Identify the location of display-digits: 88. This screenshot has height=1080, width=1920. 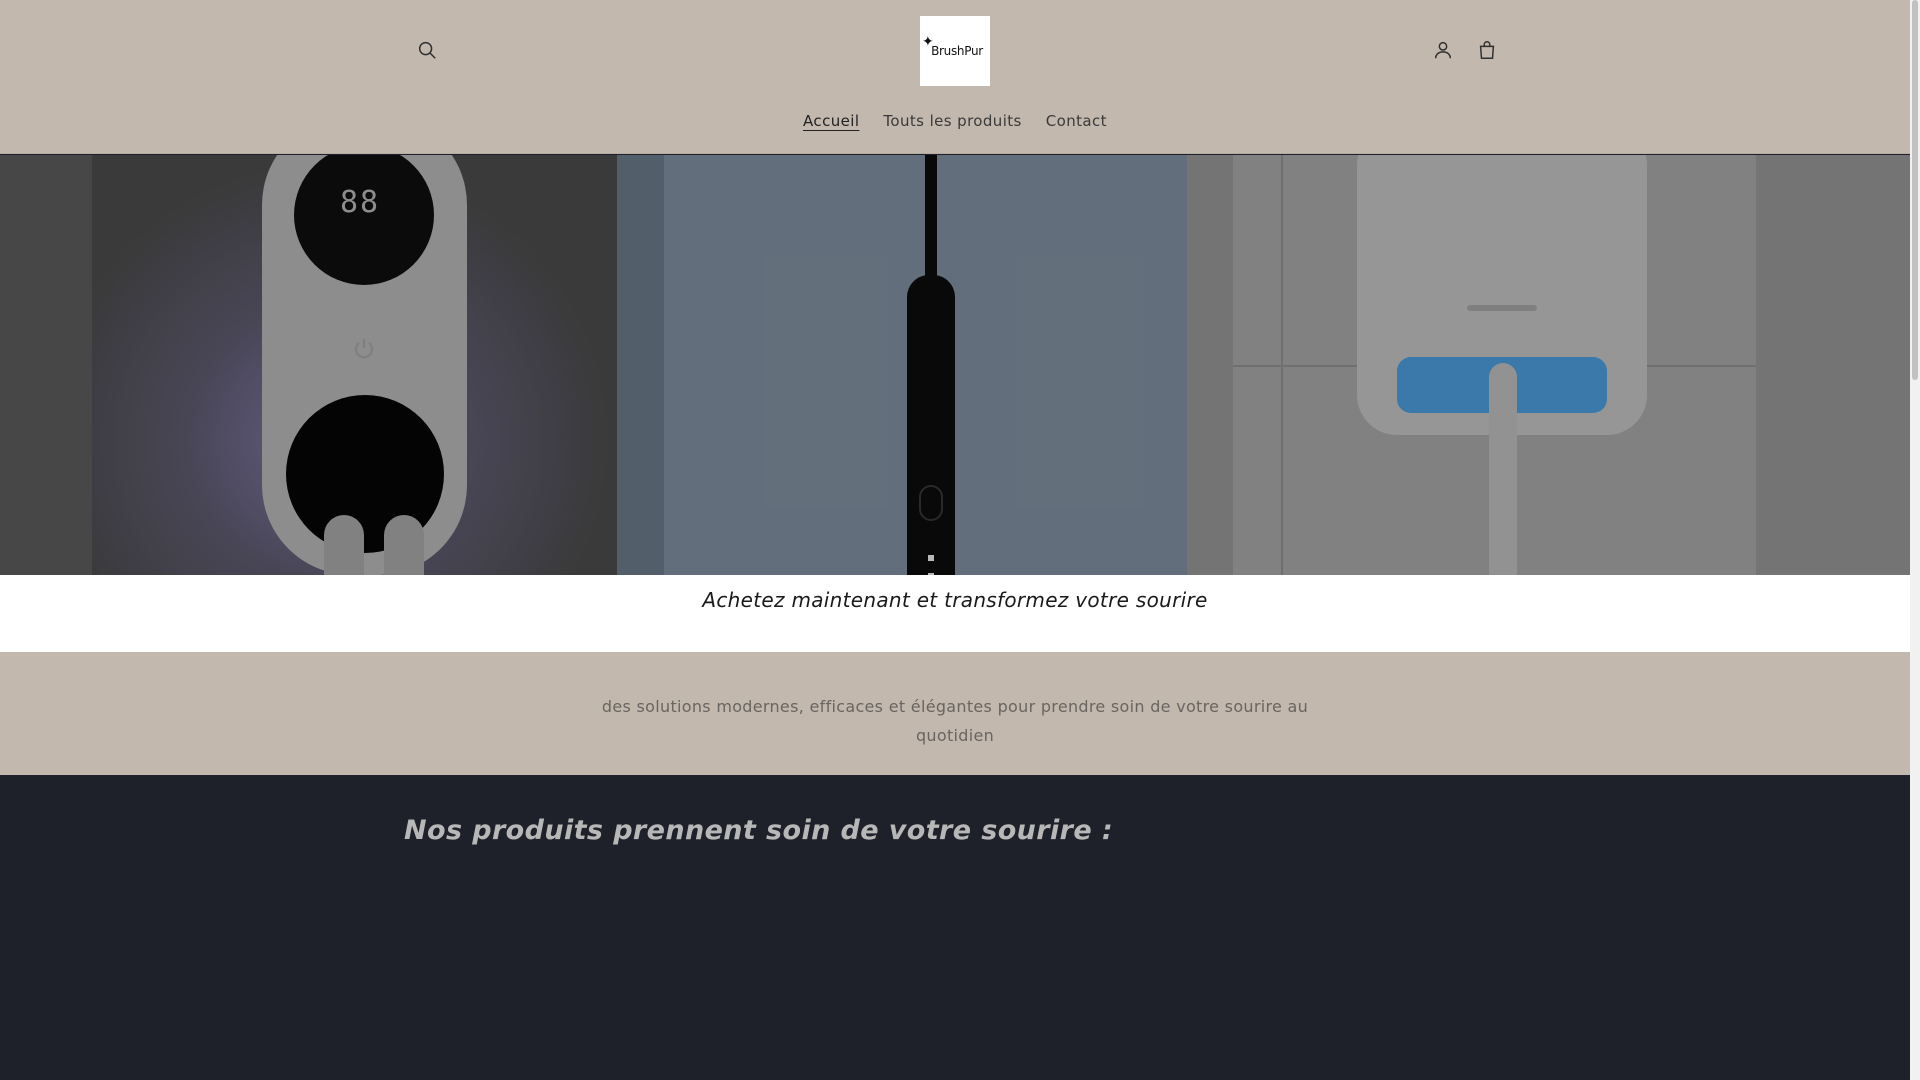
(360, 202).